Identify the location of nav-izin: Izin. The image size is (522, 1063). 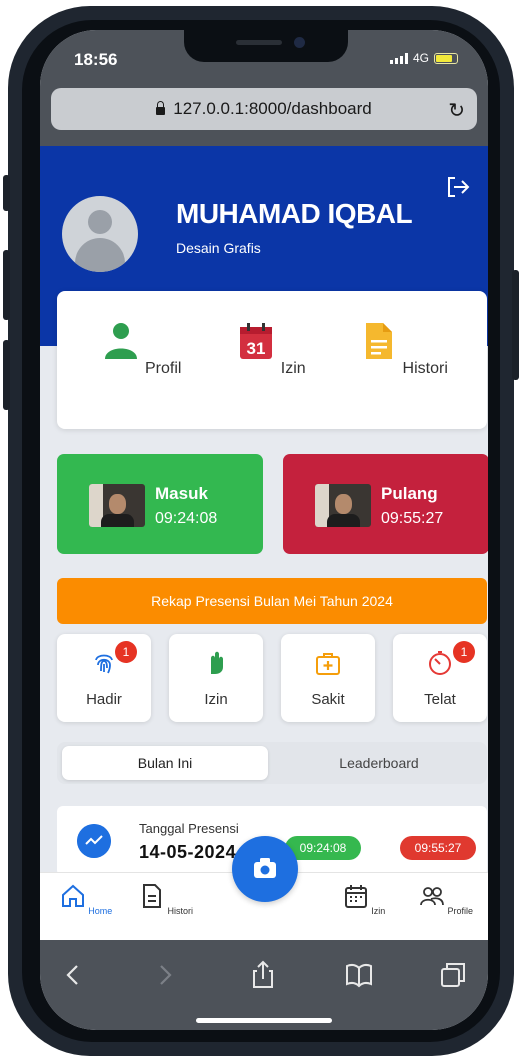
(364, 899).